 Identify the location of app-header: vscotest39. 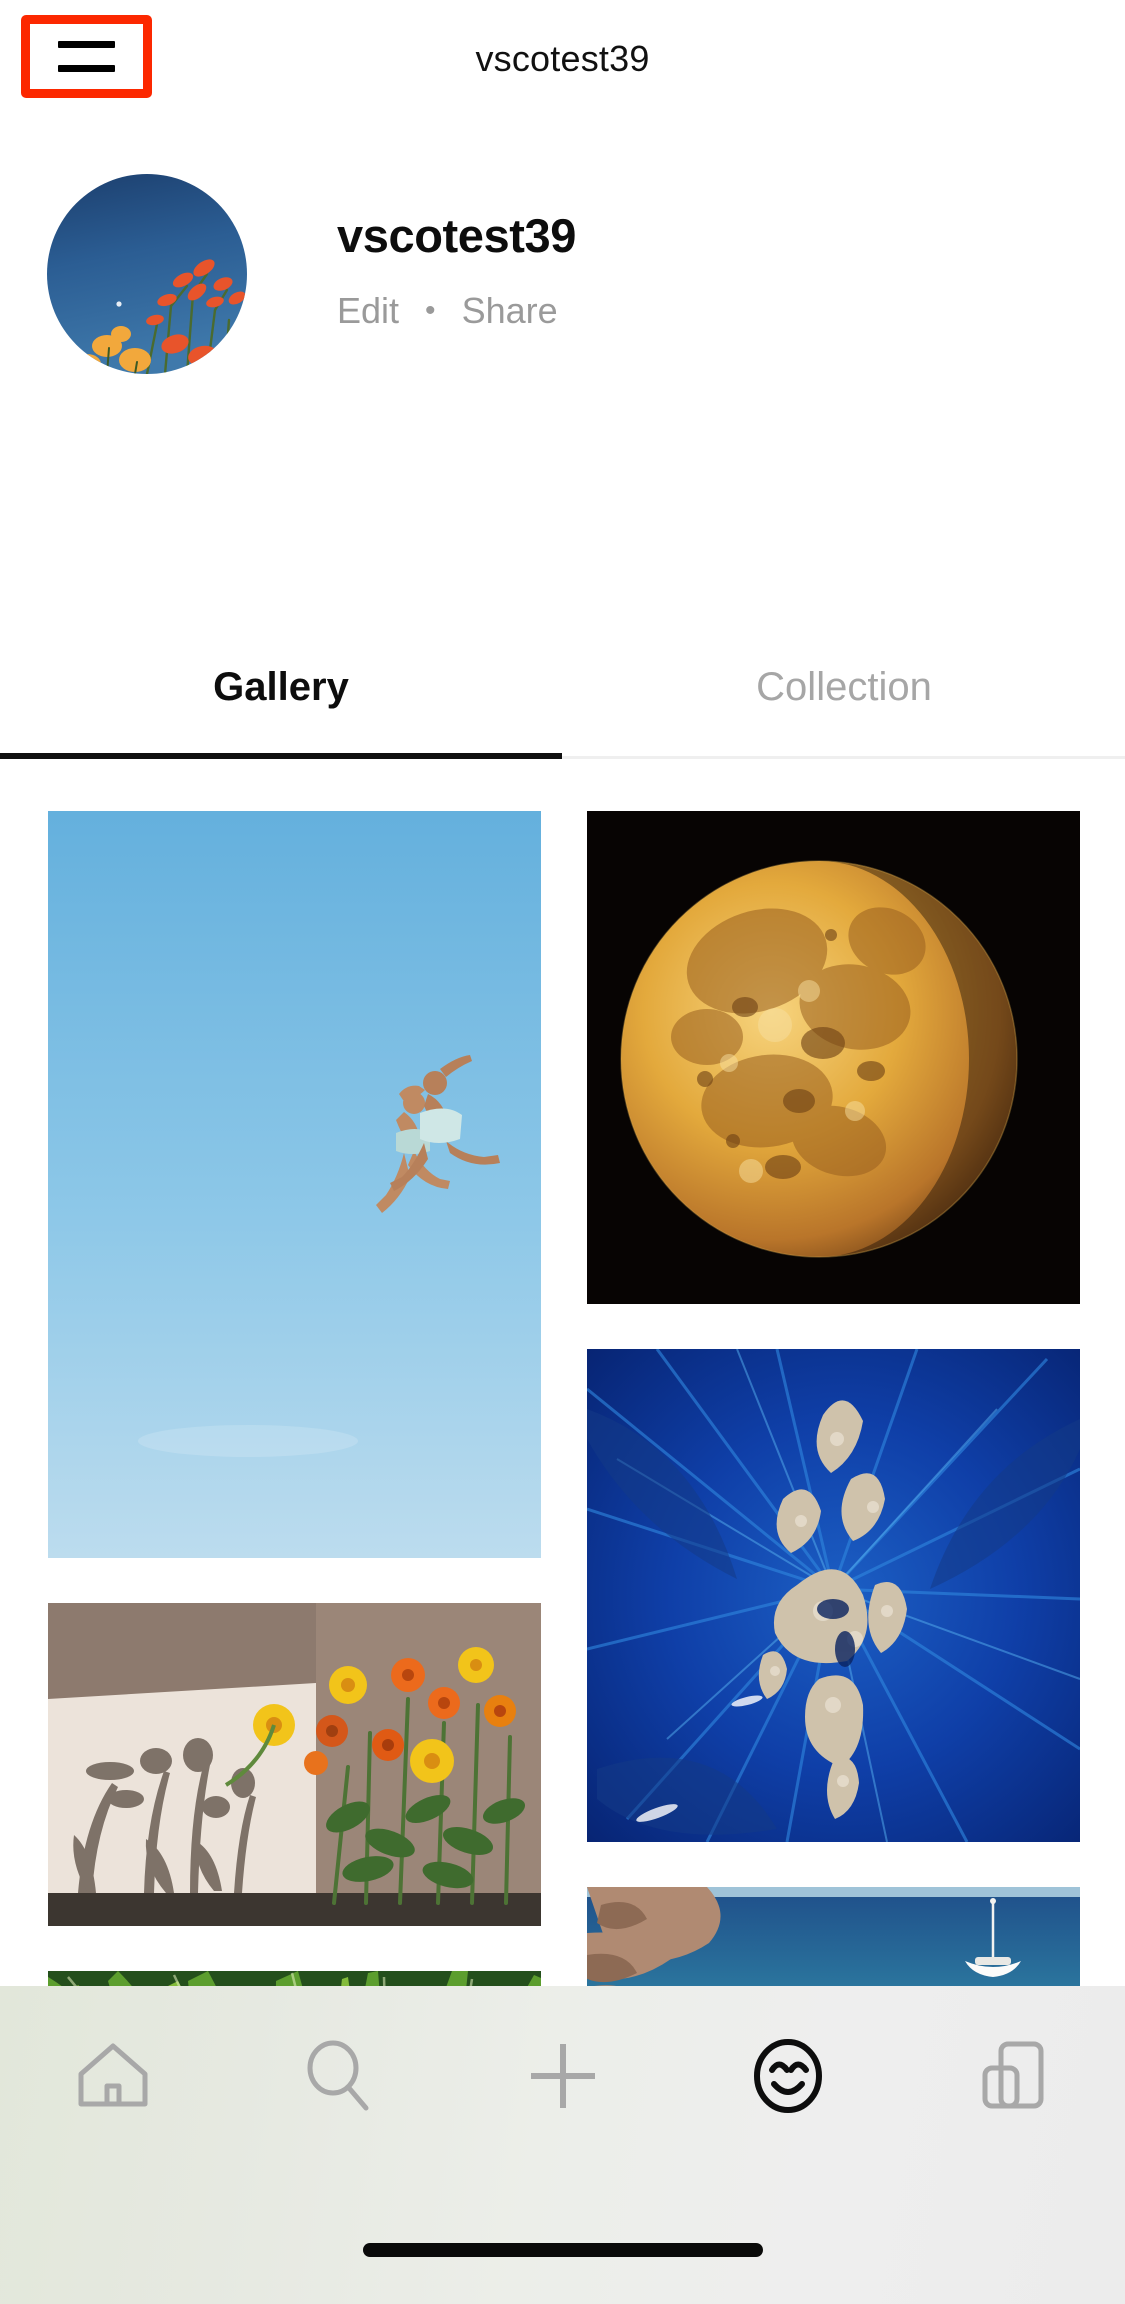
(562, 59).